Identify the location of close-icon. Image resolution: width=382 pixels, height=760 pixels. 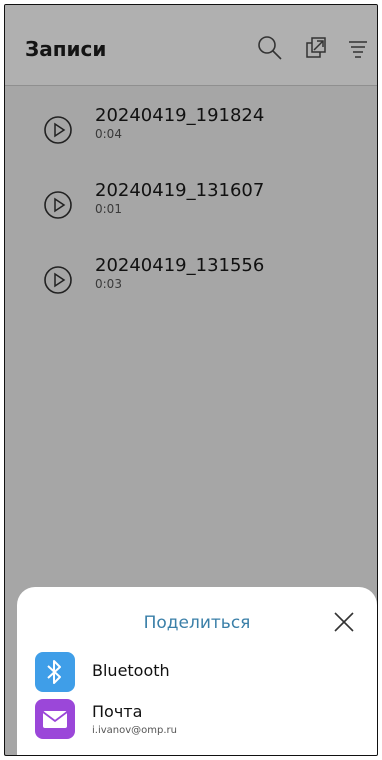
(344, 622).